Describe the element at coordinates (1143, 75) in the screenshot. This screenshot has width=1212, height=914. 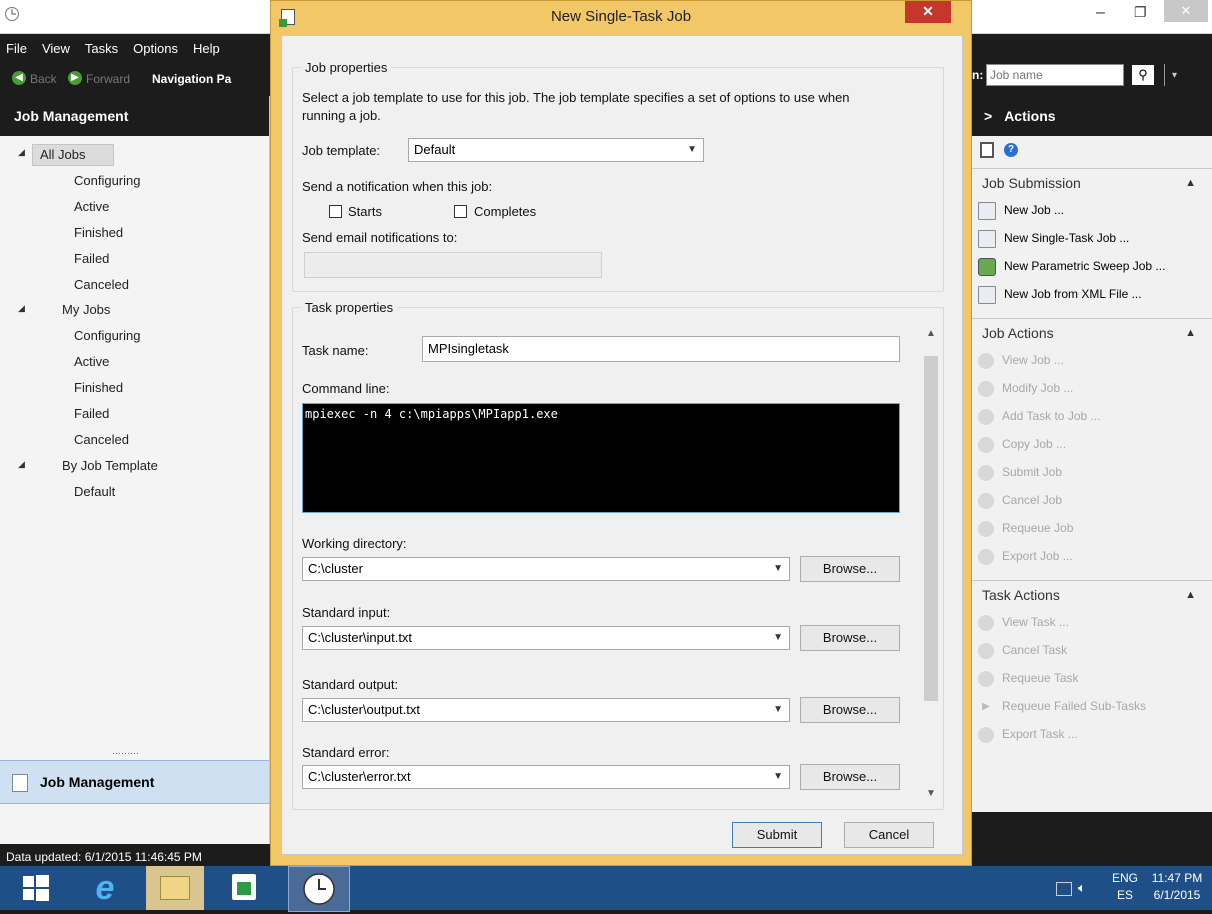
I see `search-icon: ⚲` at that location.